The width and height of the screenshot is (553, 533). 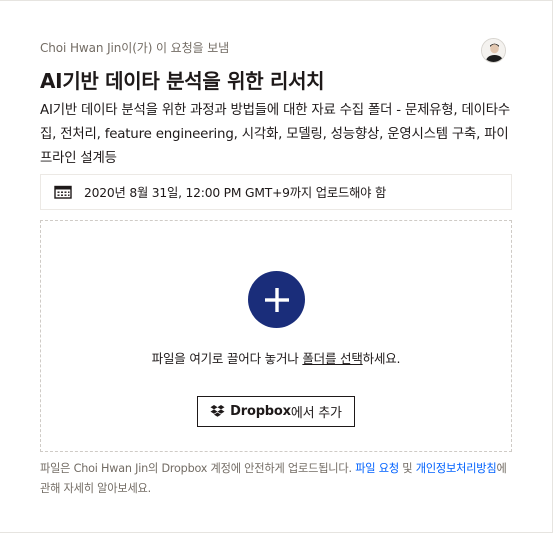 I want to click on deadline-banner: 2020년 8월 31일, 12:00 PM GMT+9까지 업로드해야 함, so click(x=276, y=192).